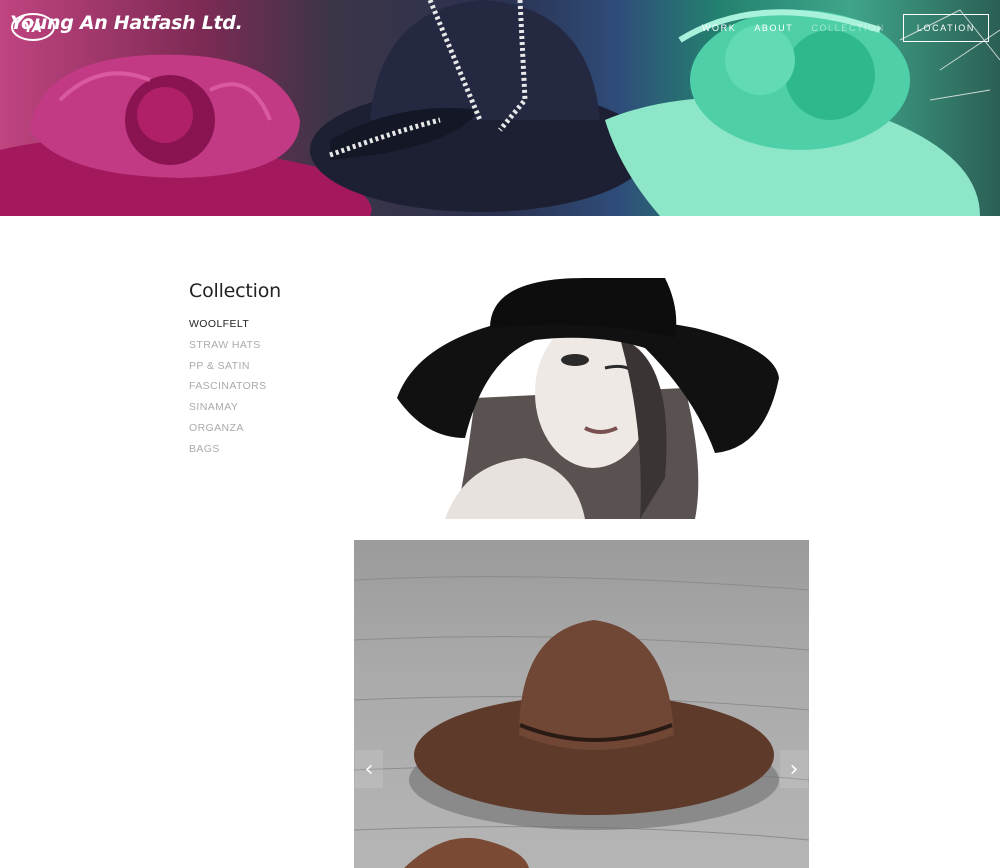  I want to click on ya-oval-logo-icon: YA, so click(33, 27).